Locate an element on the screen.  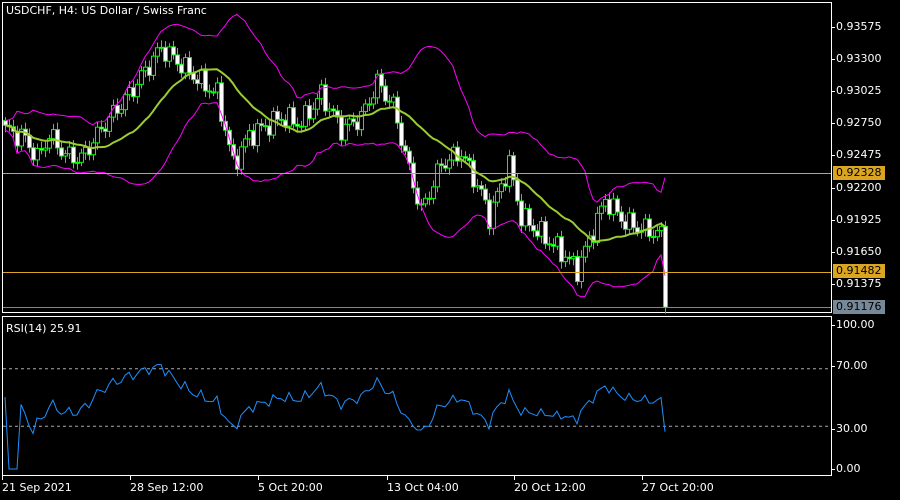
rsi-tick: 0.00 is located at coordinates (848, 468).